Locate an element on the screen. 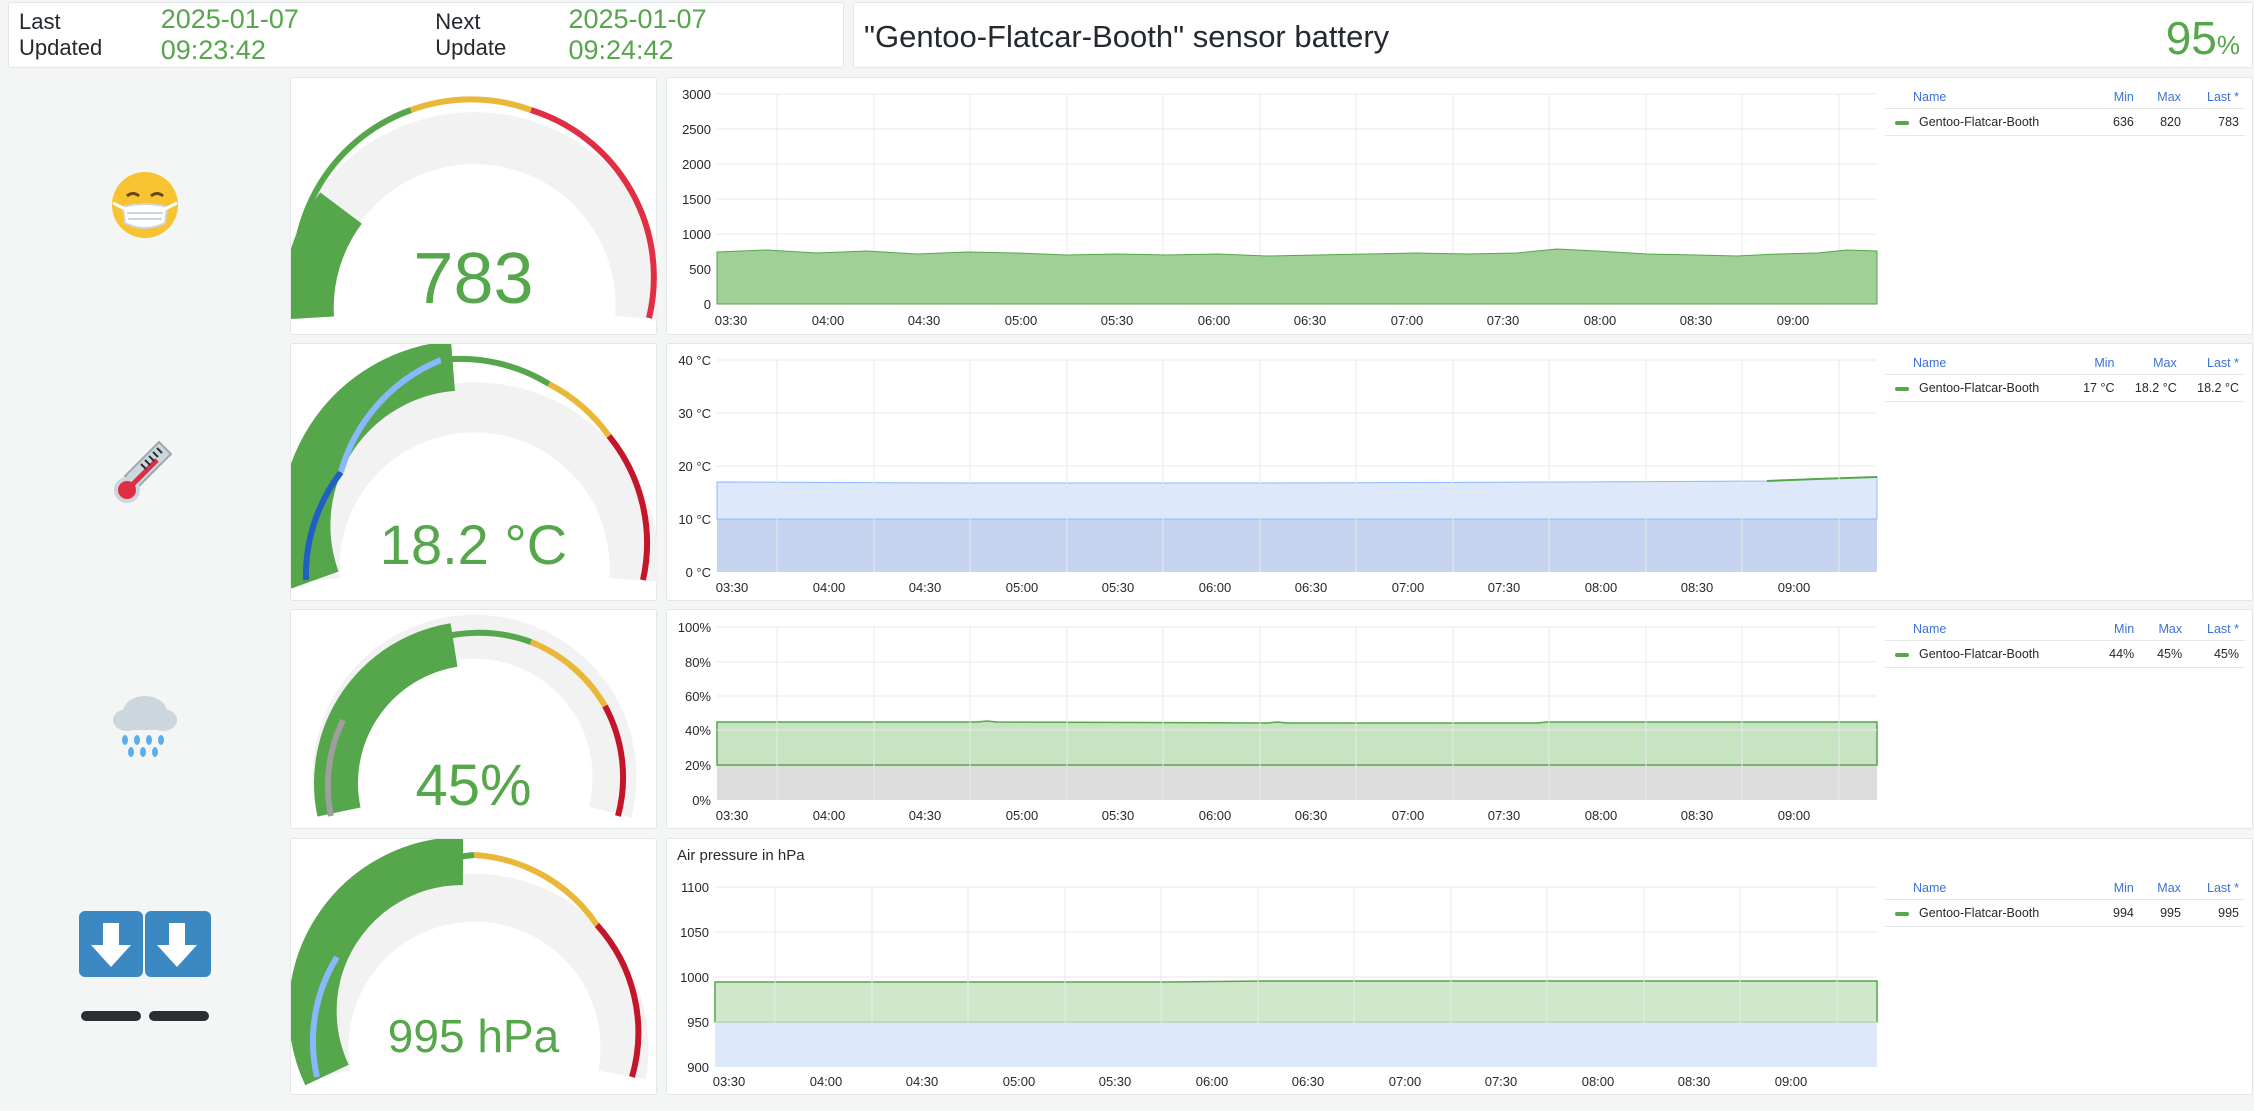  legend-series-row: Gentoo-Flatcar-Booth 636 820 783 is located at coordinates (2065, 122).